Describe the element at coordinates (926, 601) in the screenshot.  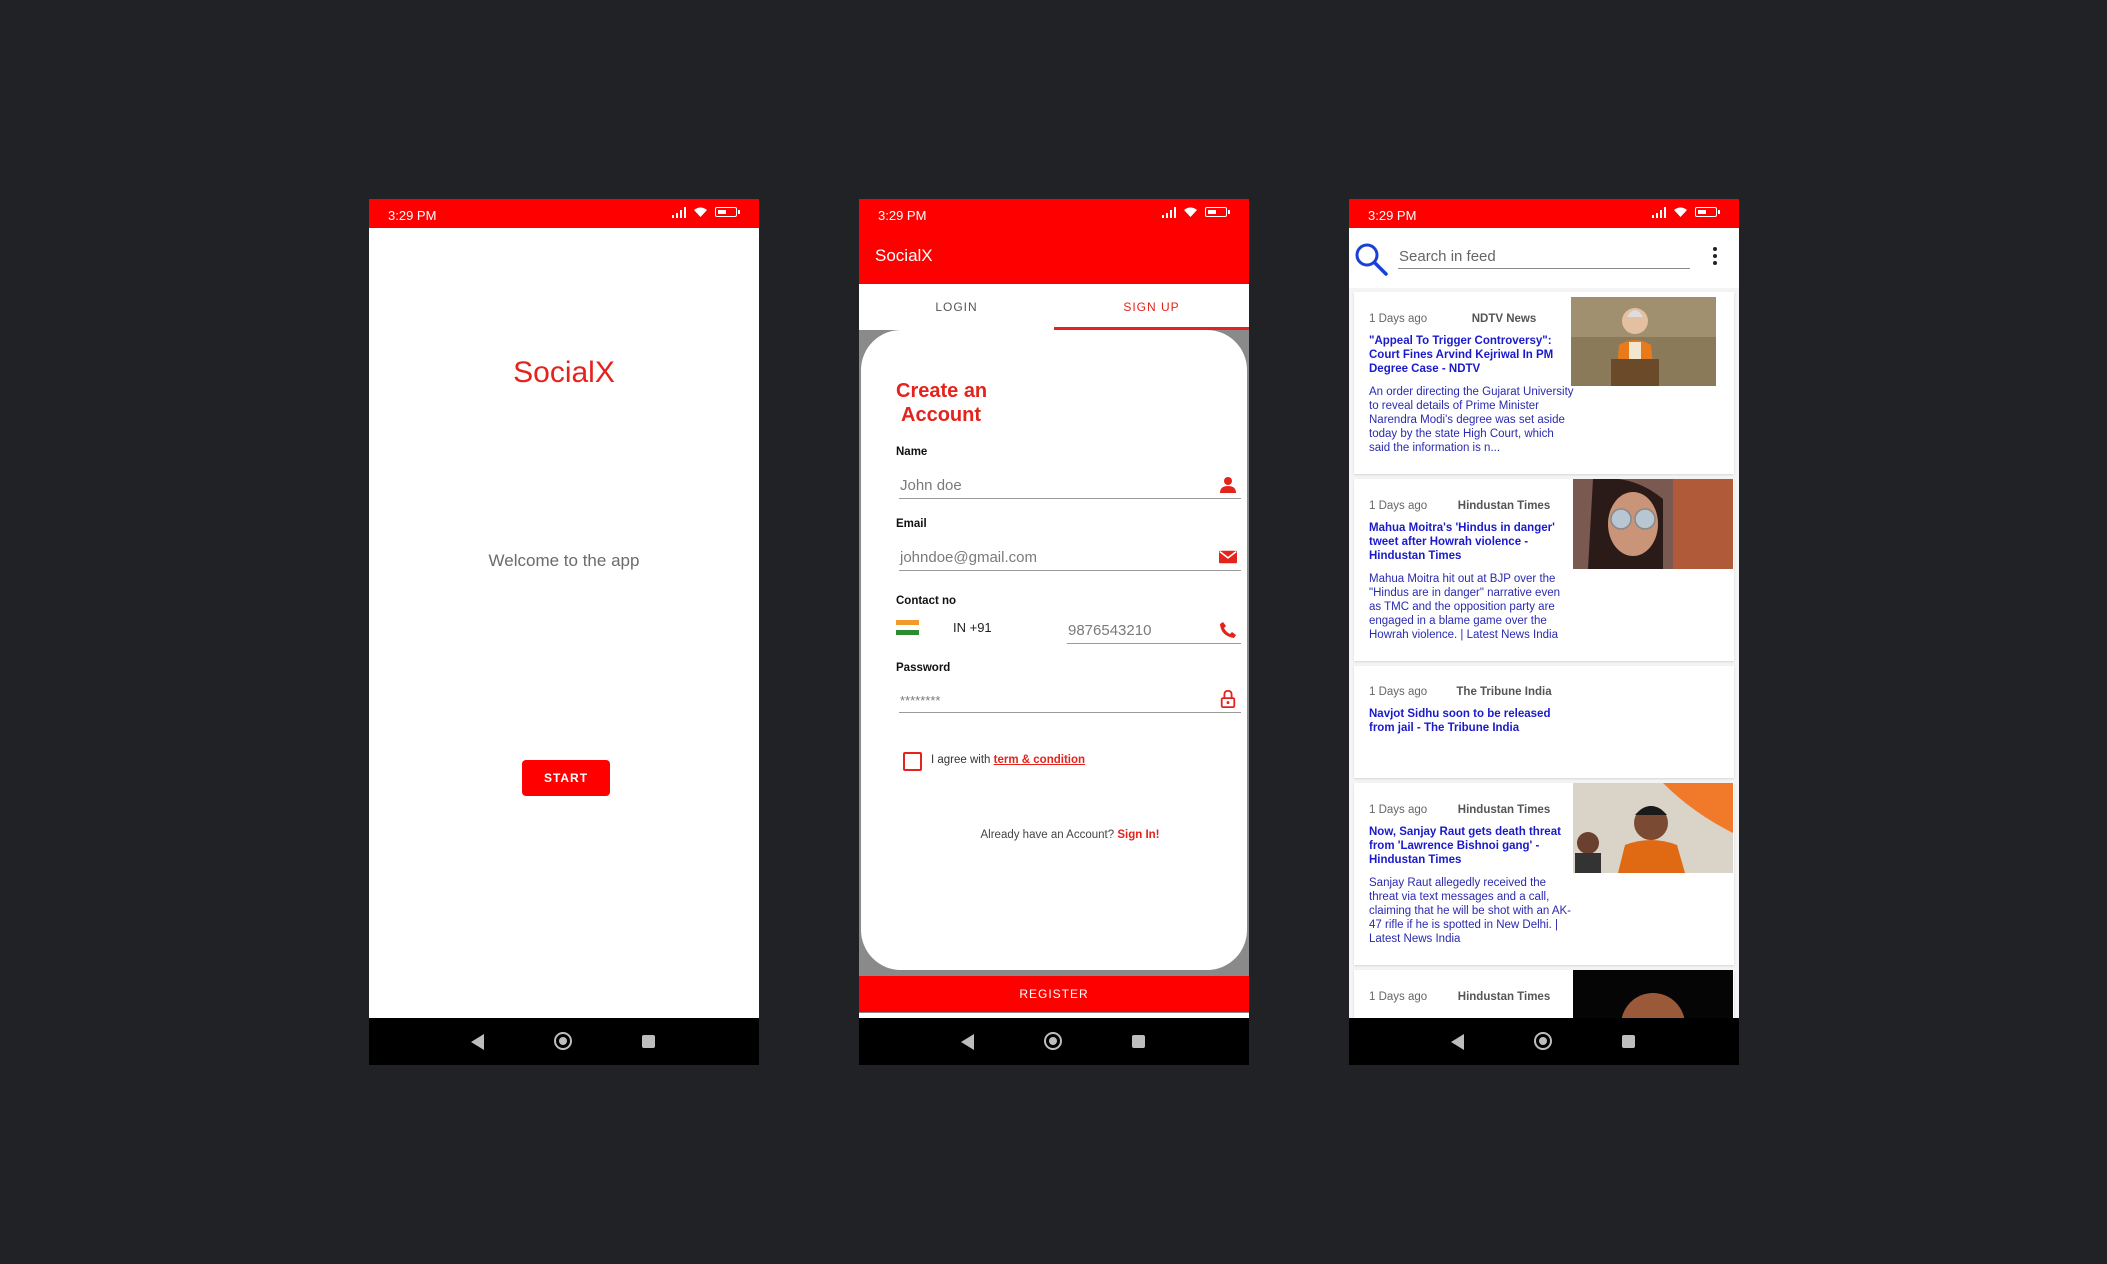
I see `contact-label: Contact no` at that location.